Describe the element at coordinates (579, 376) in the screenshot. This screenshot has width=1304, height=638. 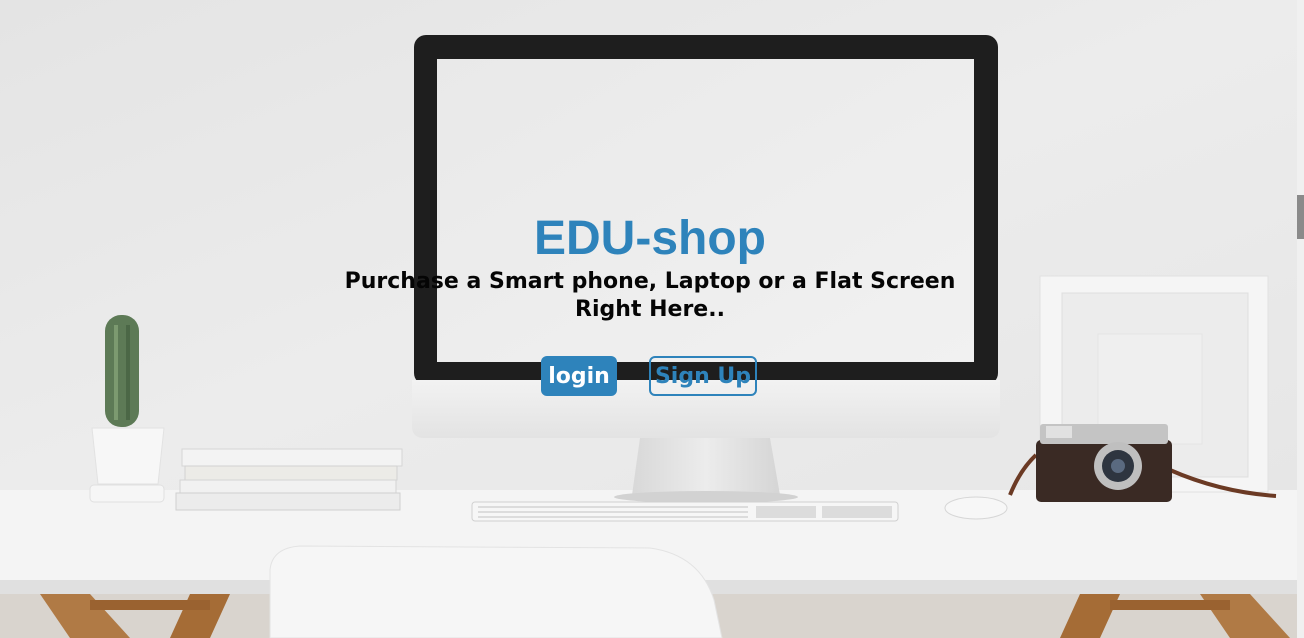
I see `login-button: login` at that location.